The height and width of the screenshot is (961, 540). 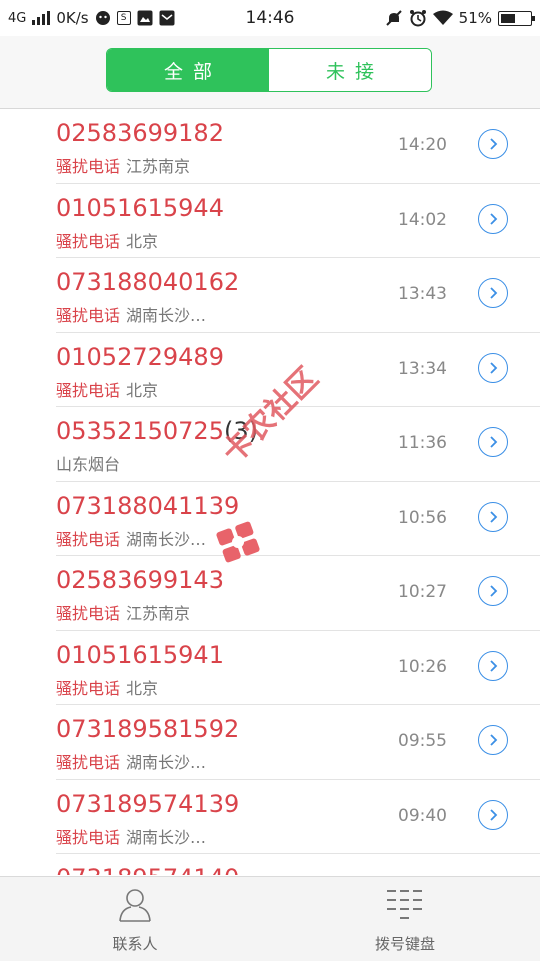 What do you see at coordinates (17, 18) in the screenshot?
I see `network-type: 4G` at bounding box center [17, 18].